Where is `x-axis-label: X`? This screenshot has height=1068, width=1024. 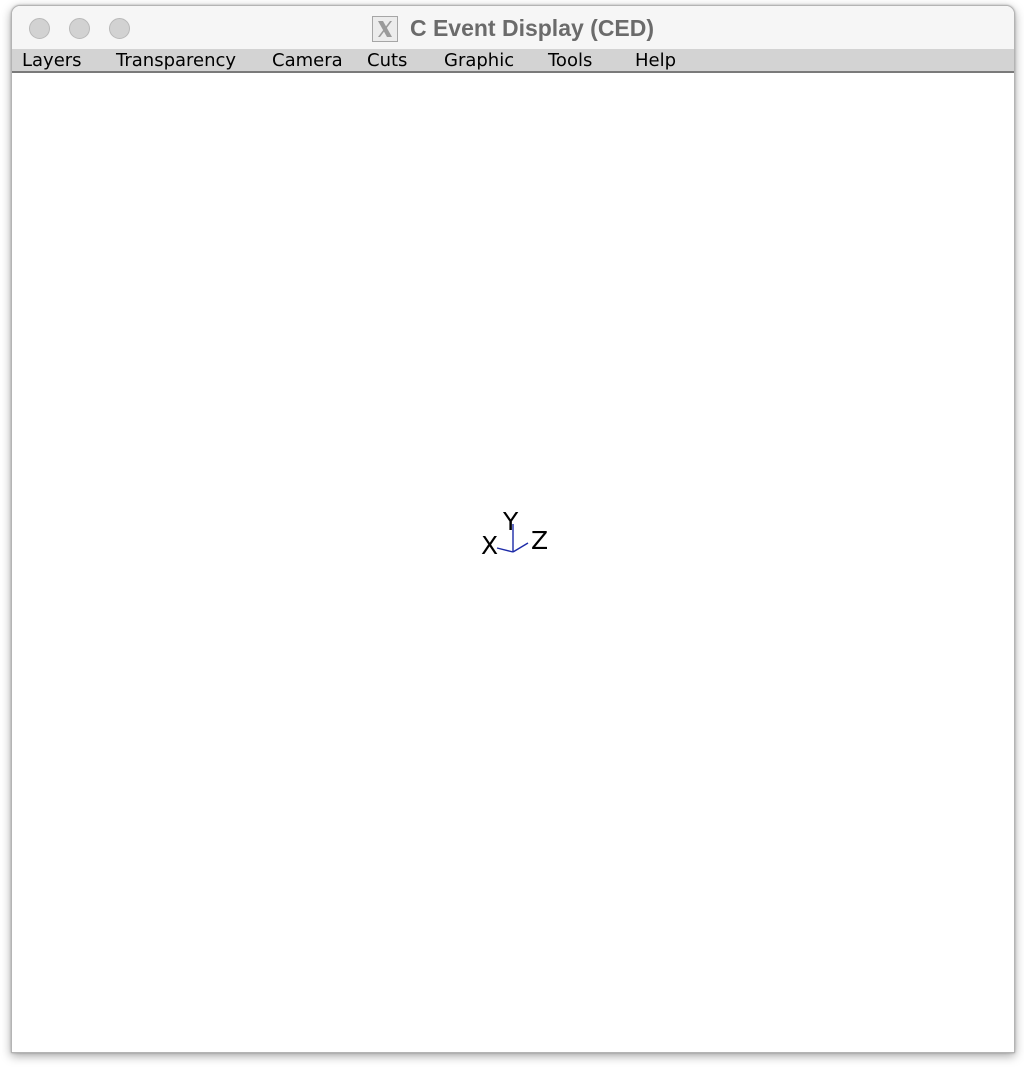
x-axis-label: X is located at coordinates (489, 545).